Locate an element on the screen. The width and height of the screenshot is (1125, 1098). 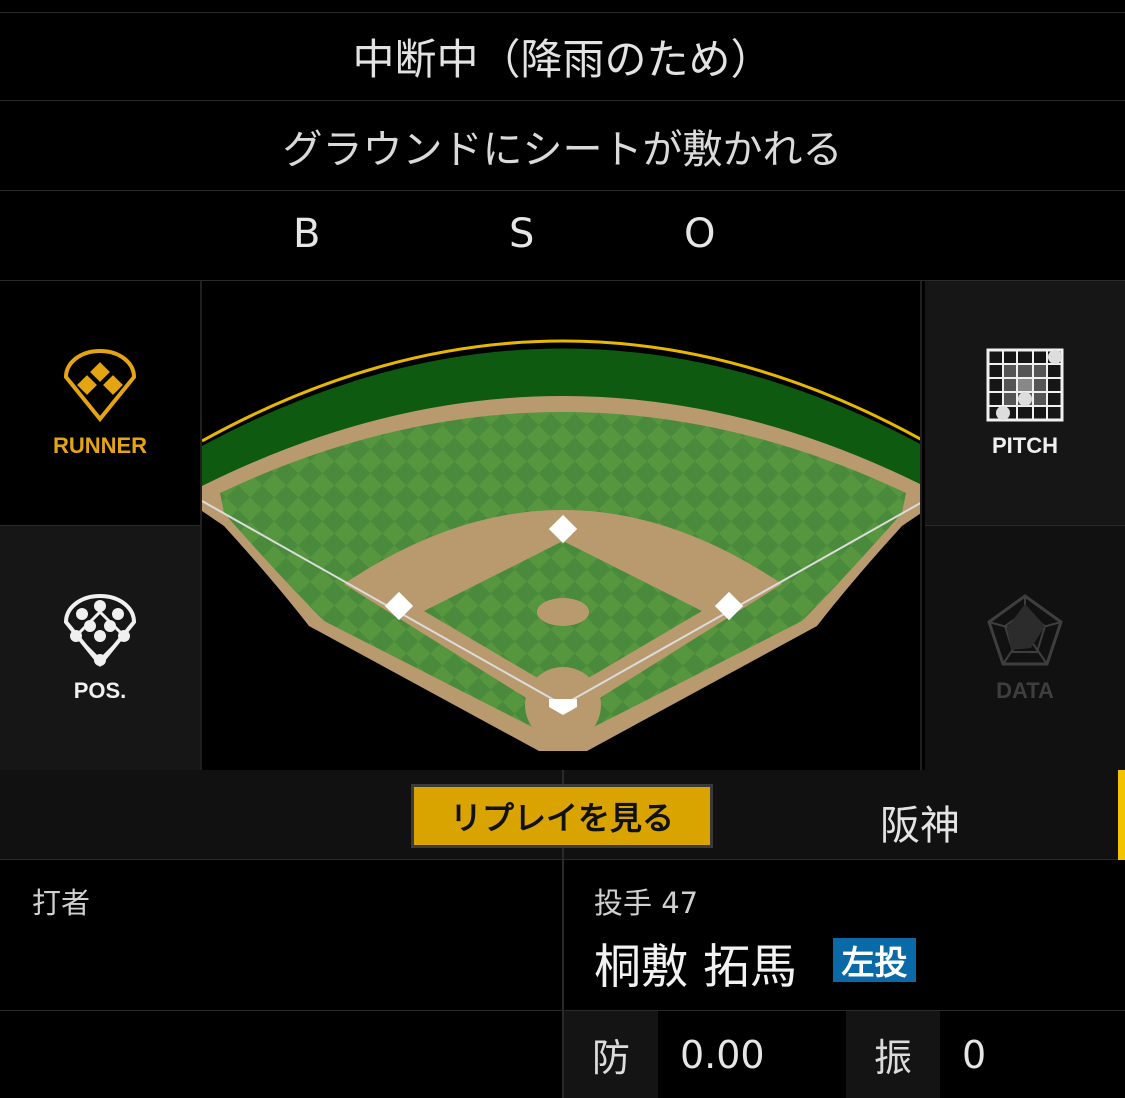
event-bar: グラウンドにシートが敷かれる is located at coordinates (562, 146).